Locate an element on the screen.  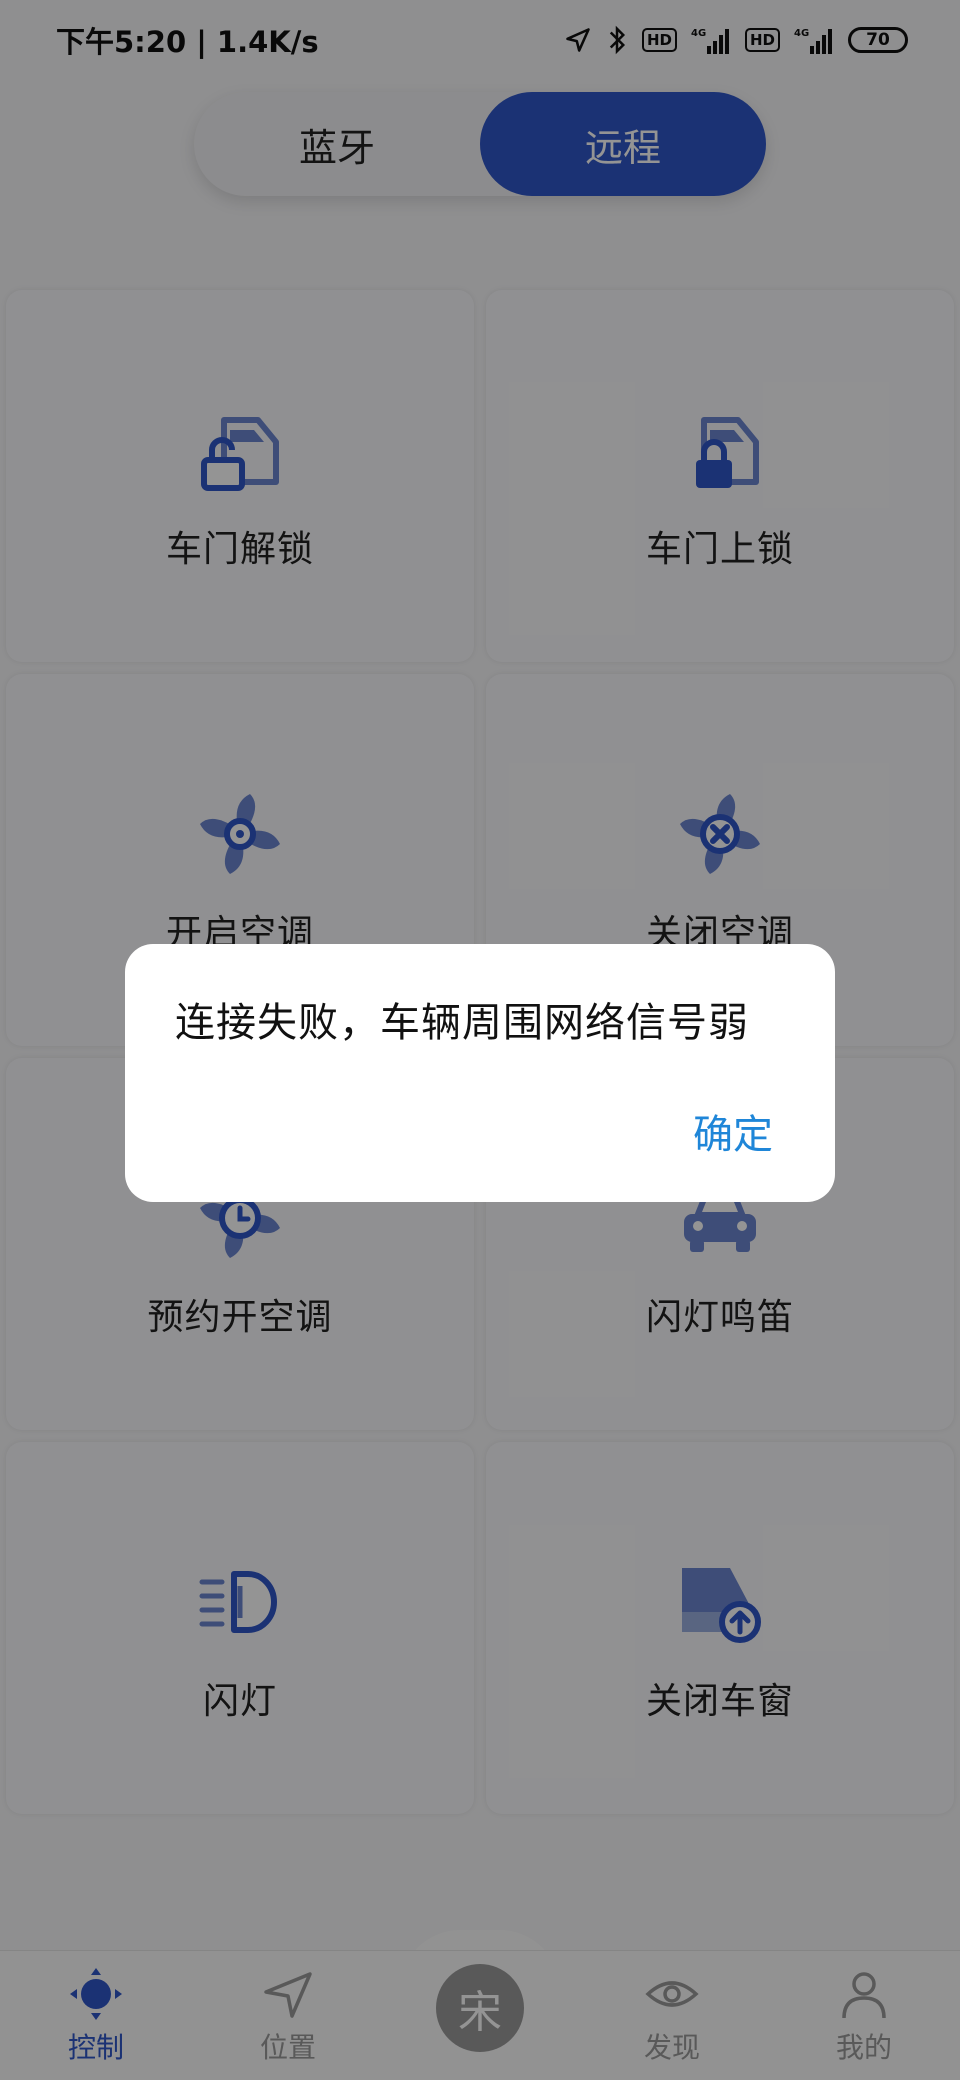
error-dialog: 连接失败，车辆周围网络信号弱 确定 is located at coordinates (480, 1073).